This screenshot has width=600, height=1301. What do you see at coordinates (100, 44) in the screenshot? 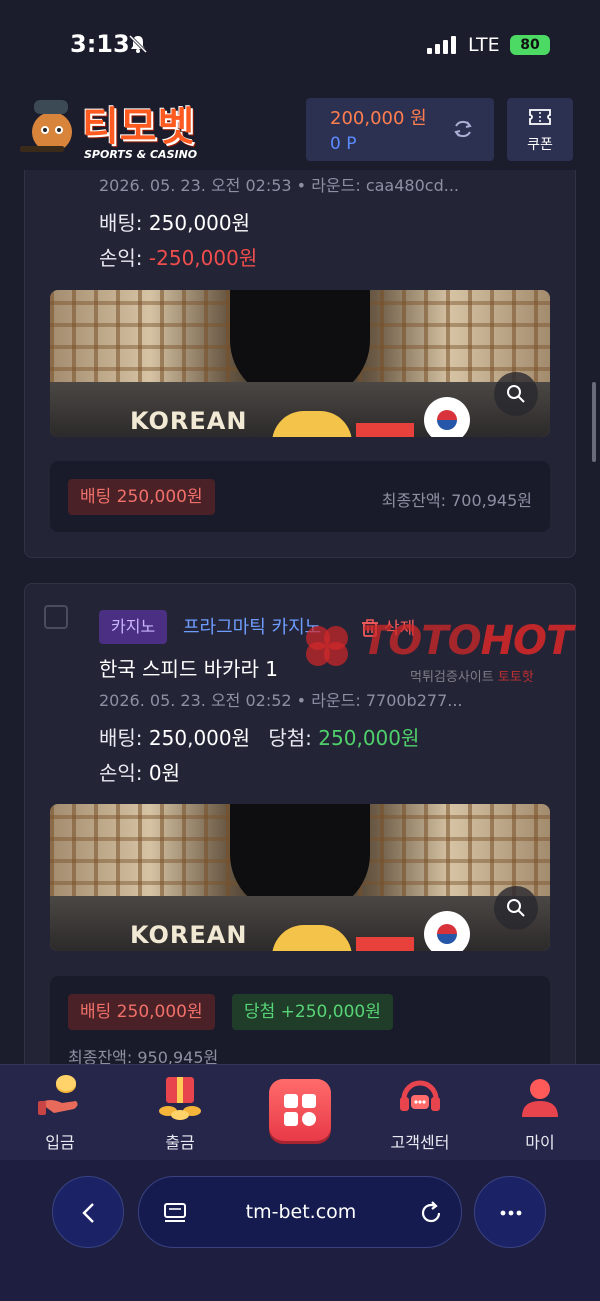
I see `status-time: 3:13` at bounding box center [100, 44].